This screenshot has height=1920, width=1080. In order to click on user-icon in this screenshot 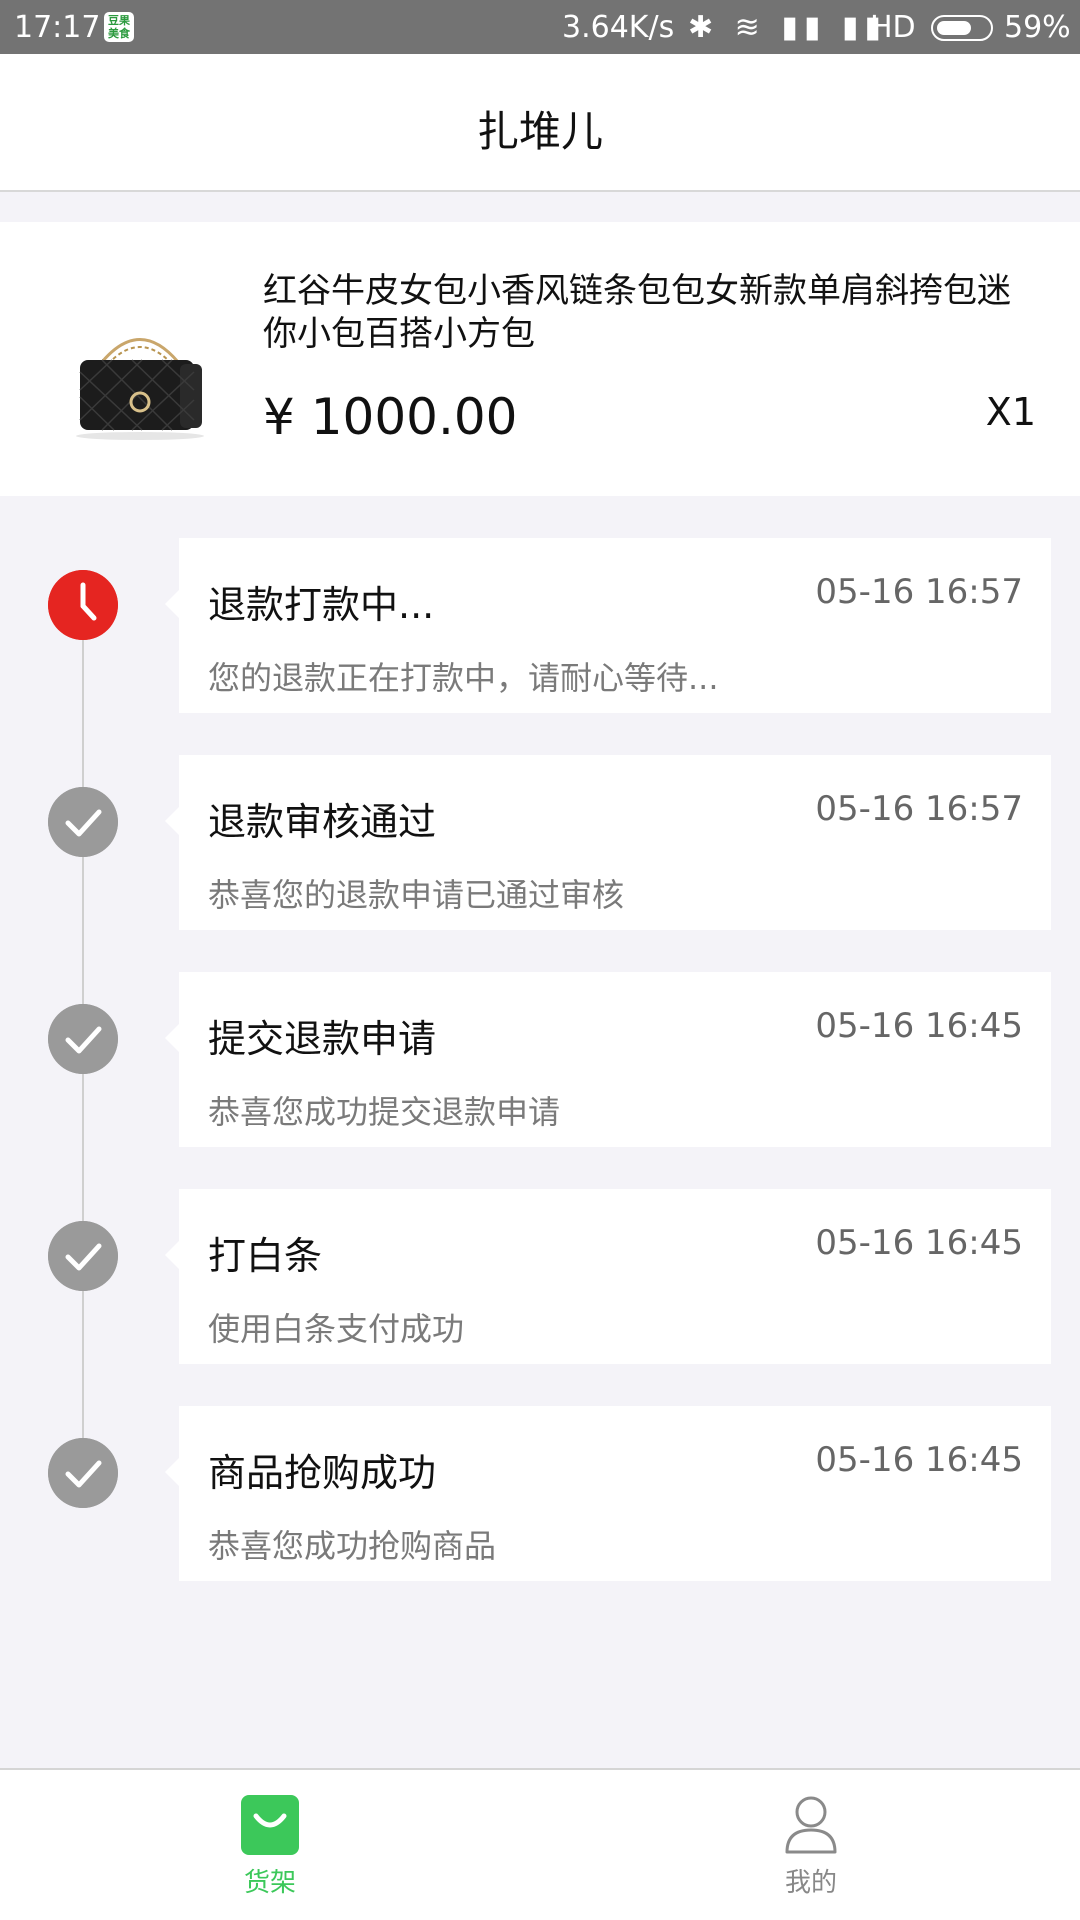, I will do `click(811, 1825)`.